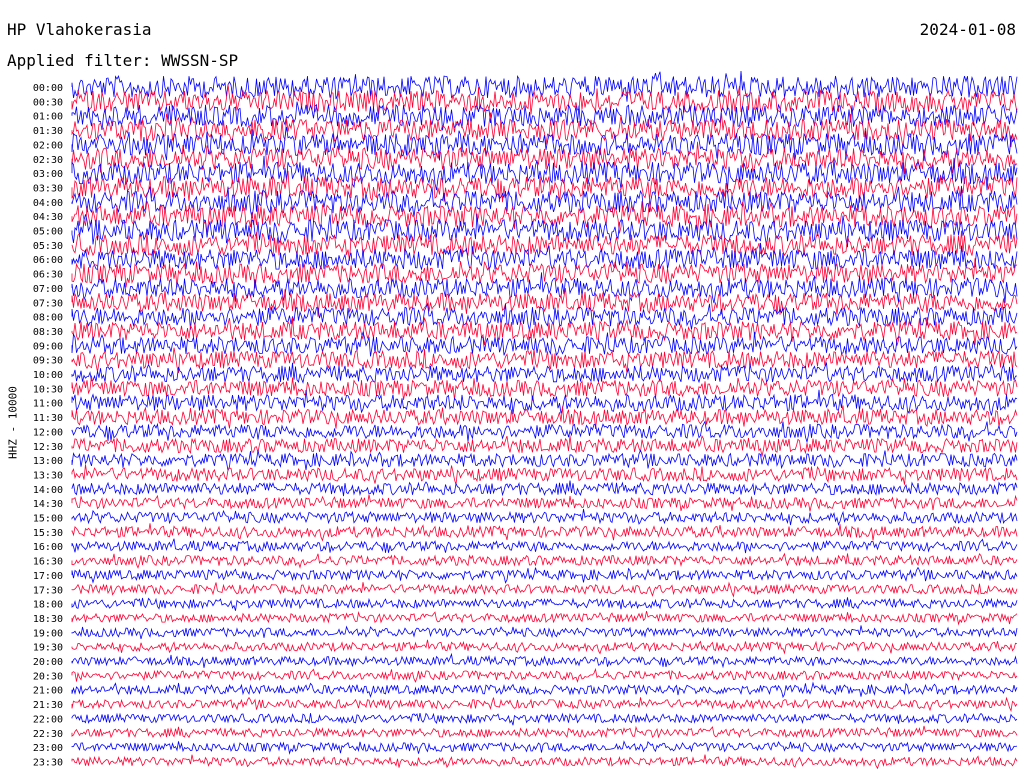 The height and width of the screenshot is (780, 1024). I want to click on time-tick-label: 15:00, so click(48, 519).